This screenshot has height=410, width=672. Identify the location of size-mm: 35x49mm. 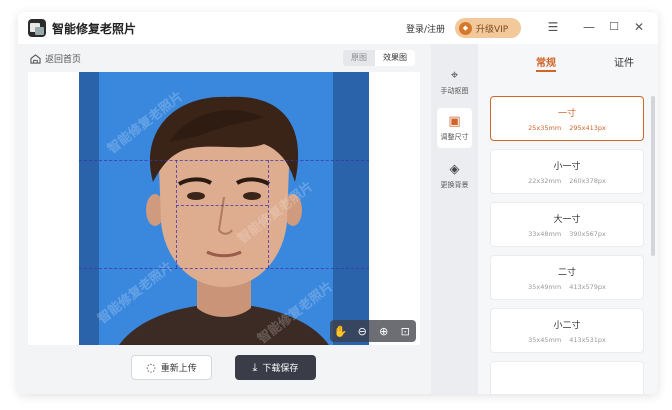
(545, 287).